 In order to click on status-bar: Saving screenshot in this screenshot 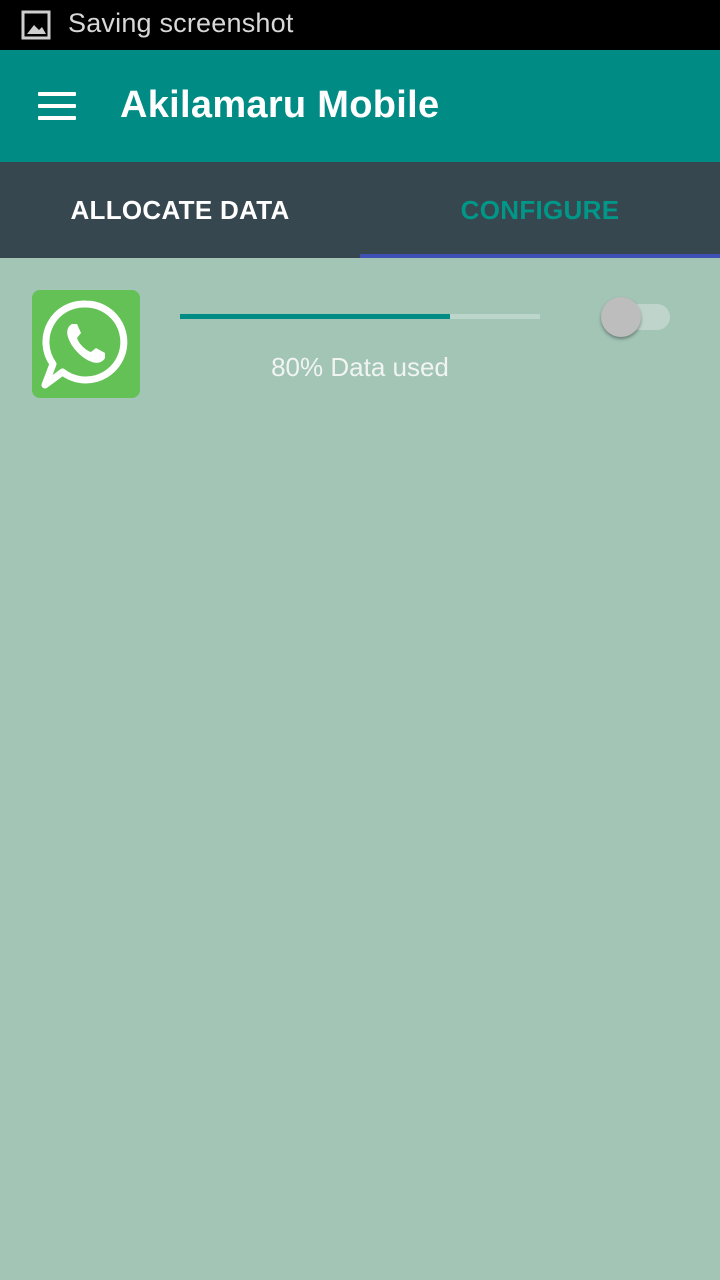, I will do `click(360, 25)`.